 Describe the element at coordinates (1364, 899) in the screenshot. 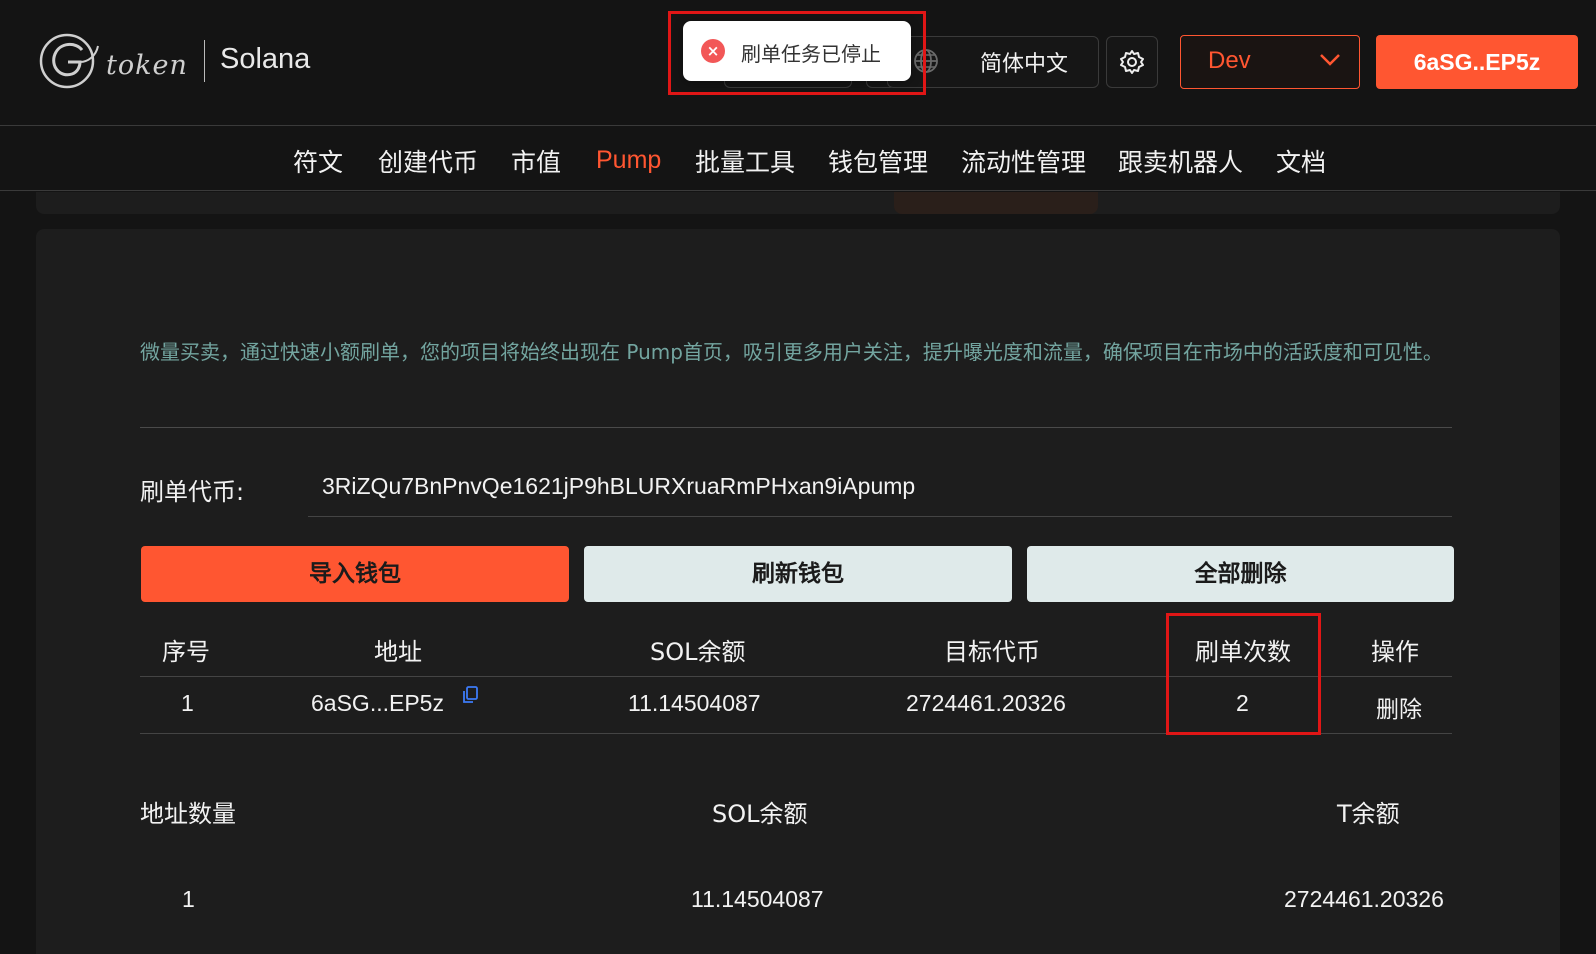

I see `summary-token-balance: 2724461.20326` at that location.